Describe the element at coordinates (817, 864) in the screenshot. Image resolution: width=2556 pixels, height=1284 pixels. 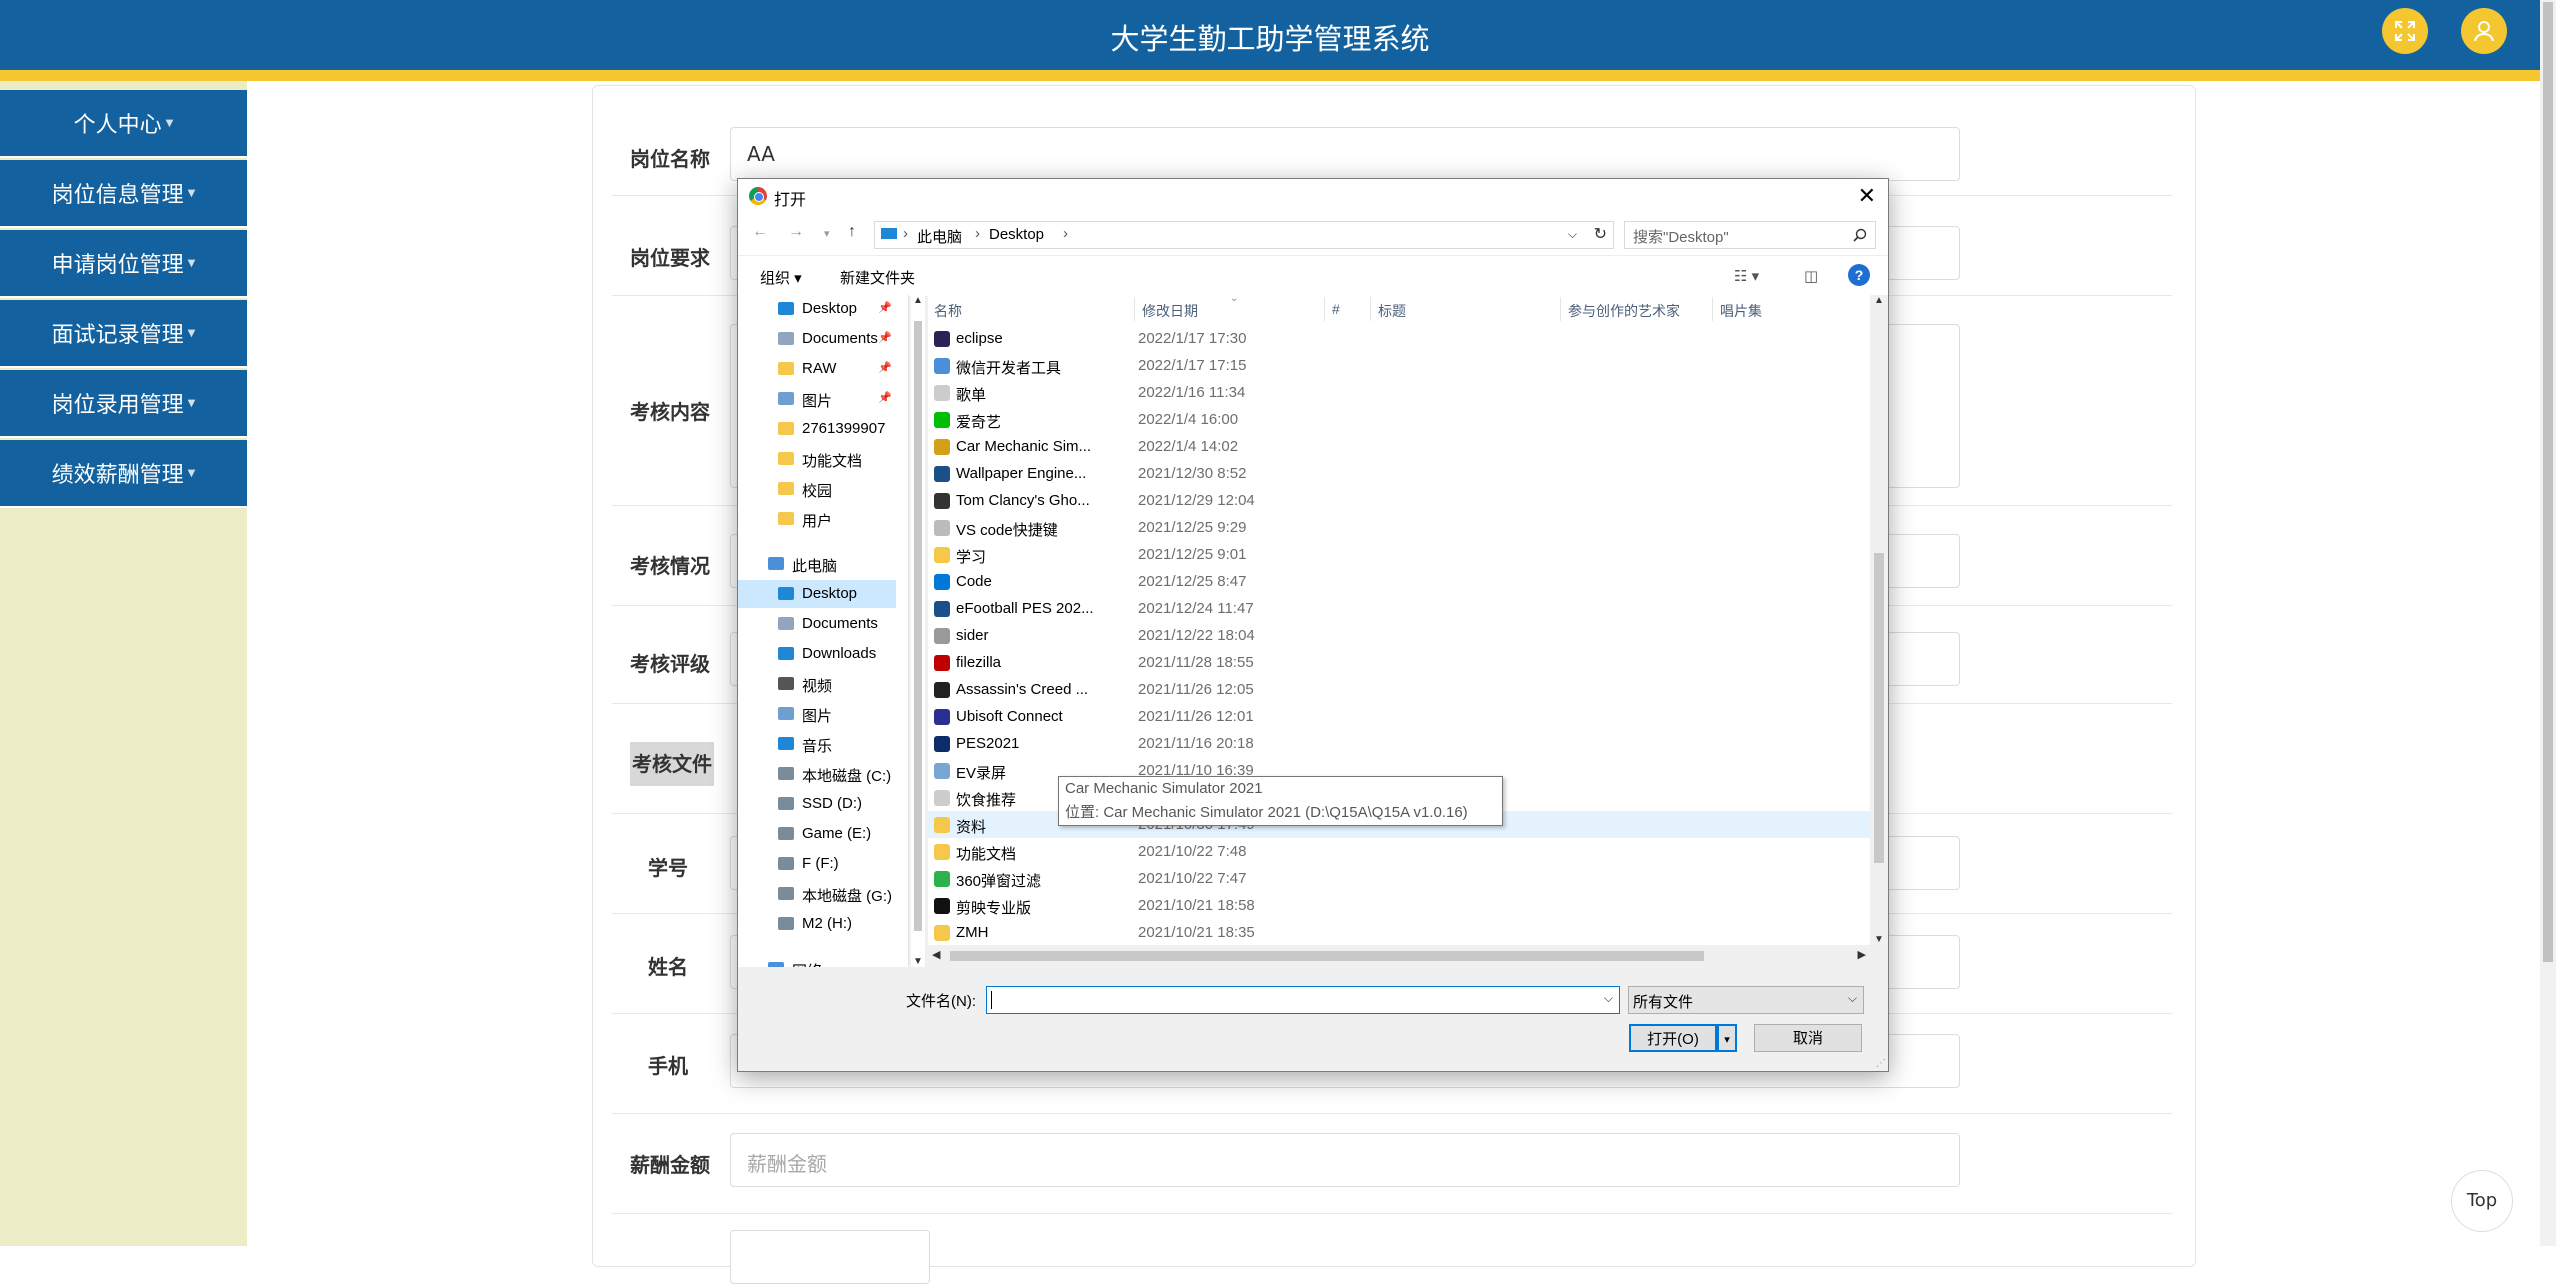
I see `nav-item: F (F:)` at that location.